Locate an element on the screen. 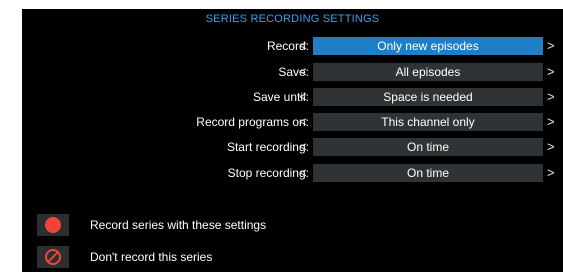 This screenshot has width=563, height=272. setting-row-save-until: Save until: < Space is needed > is located at coordinates (292, 97).